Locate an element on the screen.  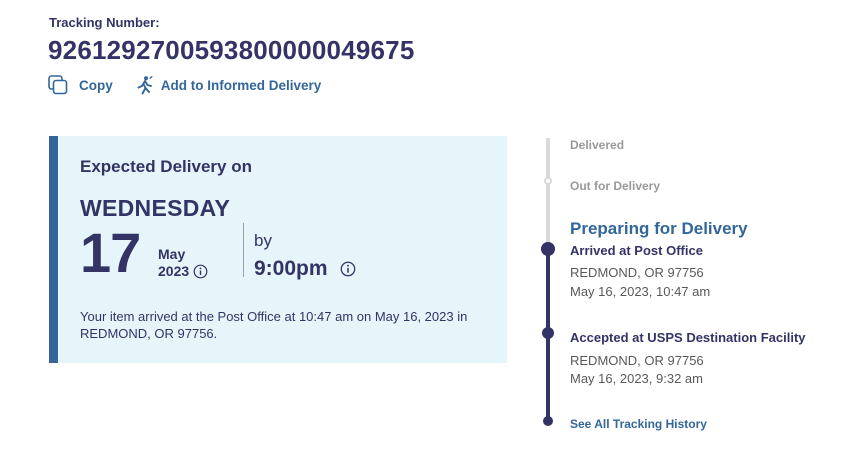
see-all-tracking-history-link: See All Tracking History is located at coordinates (638, 424).